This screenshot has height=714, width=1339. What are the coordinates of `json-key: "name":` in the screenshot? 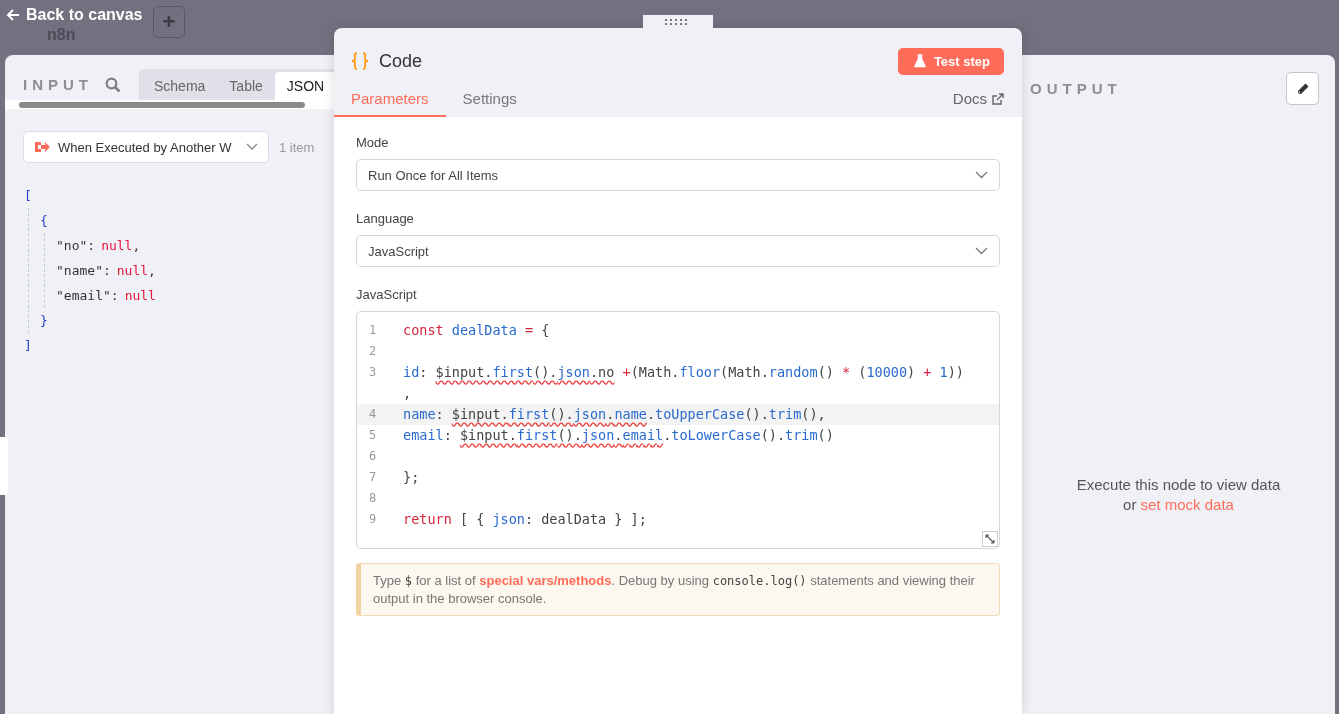 It's located at (83, 270).